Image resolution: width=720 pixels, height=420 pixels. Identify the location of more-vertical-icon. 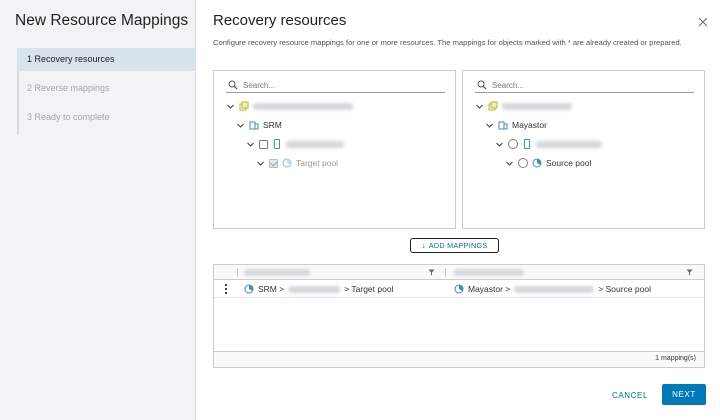
(226, 289).